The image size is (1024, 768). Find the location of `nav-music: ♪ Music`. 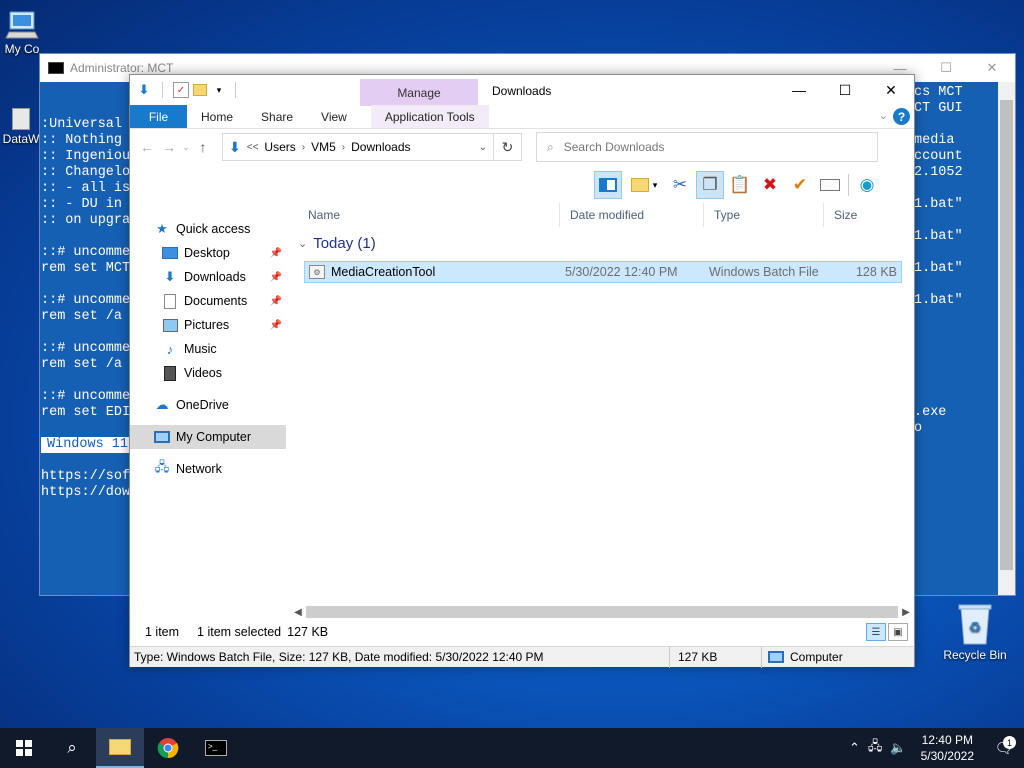

nav-music: ♪ Music is located at coordinates (208, 349).